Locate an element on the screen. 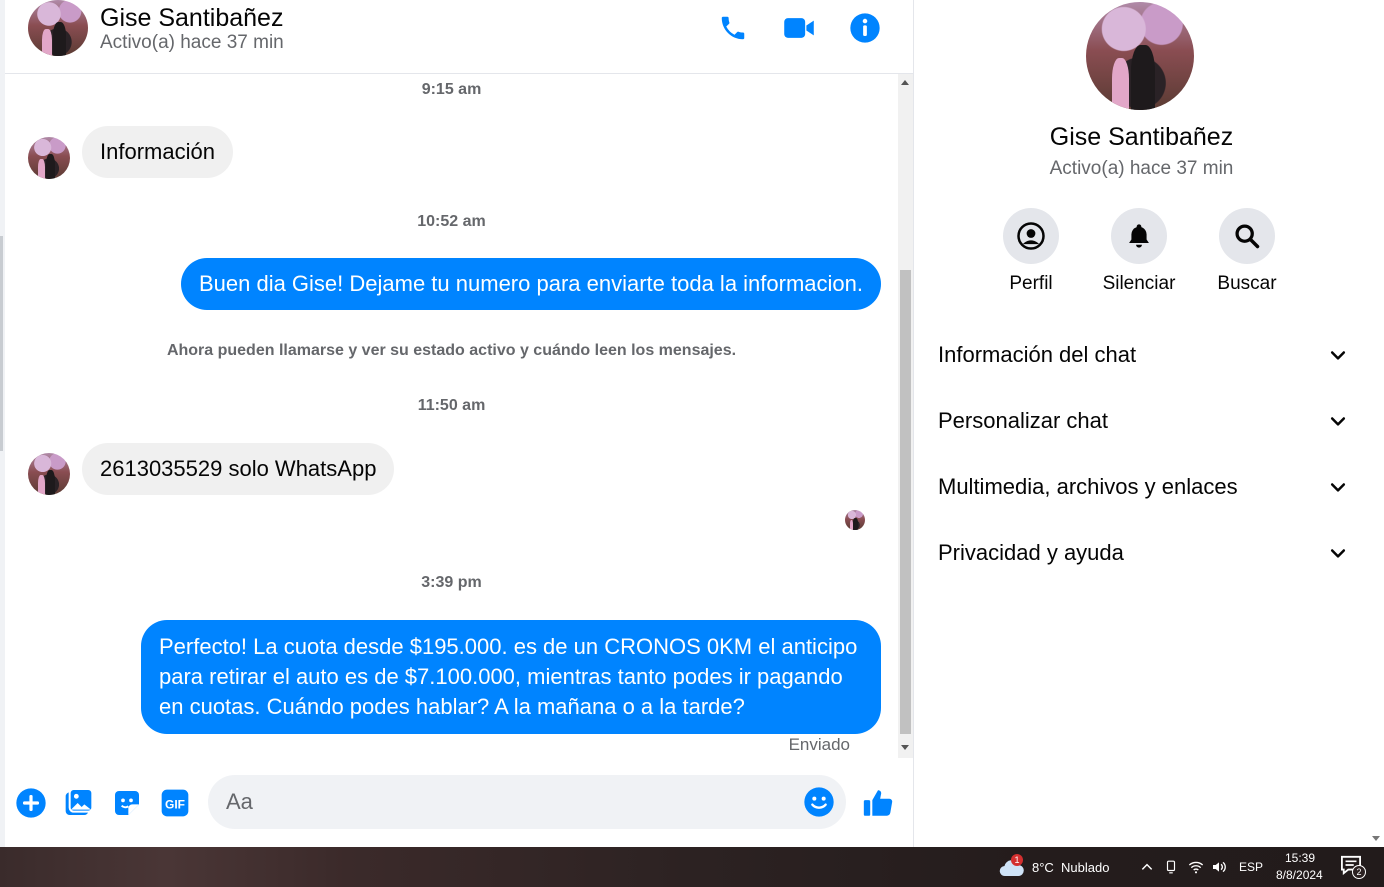  message-input is located at coordinates (511, 802).